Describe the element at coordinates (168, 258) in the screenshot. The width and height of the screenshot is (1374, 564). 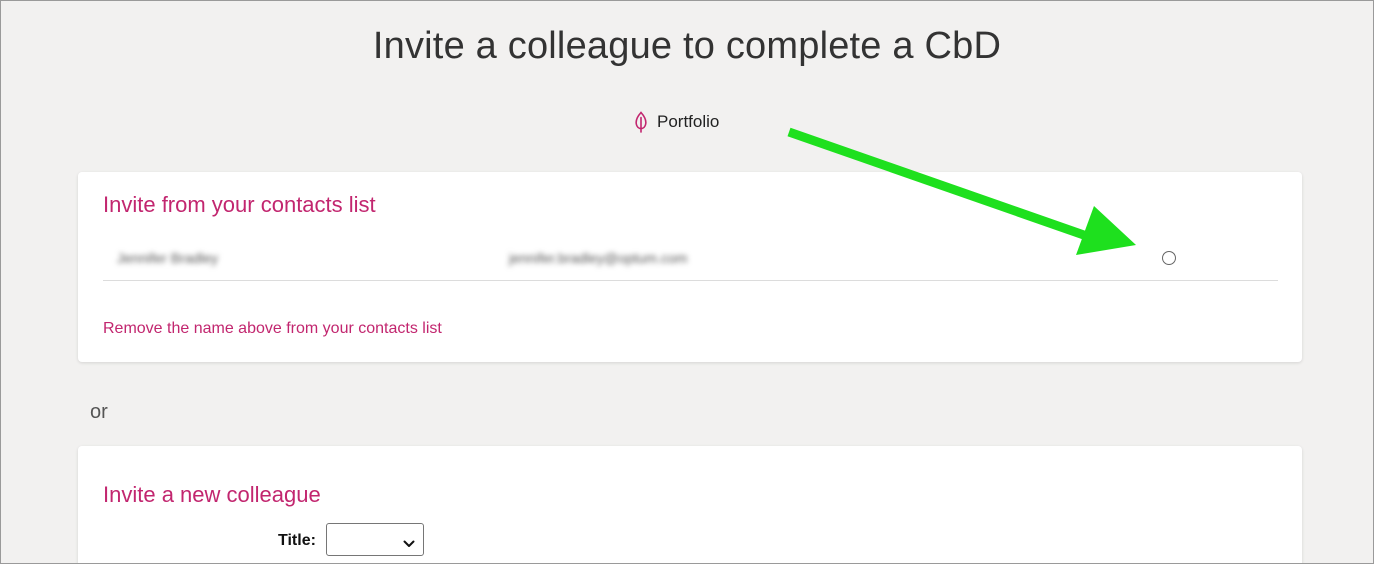
I see `contact-name: Jennifer Bradley` at that location.